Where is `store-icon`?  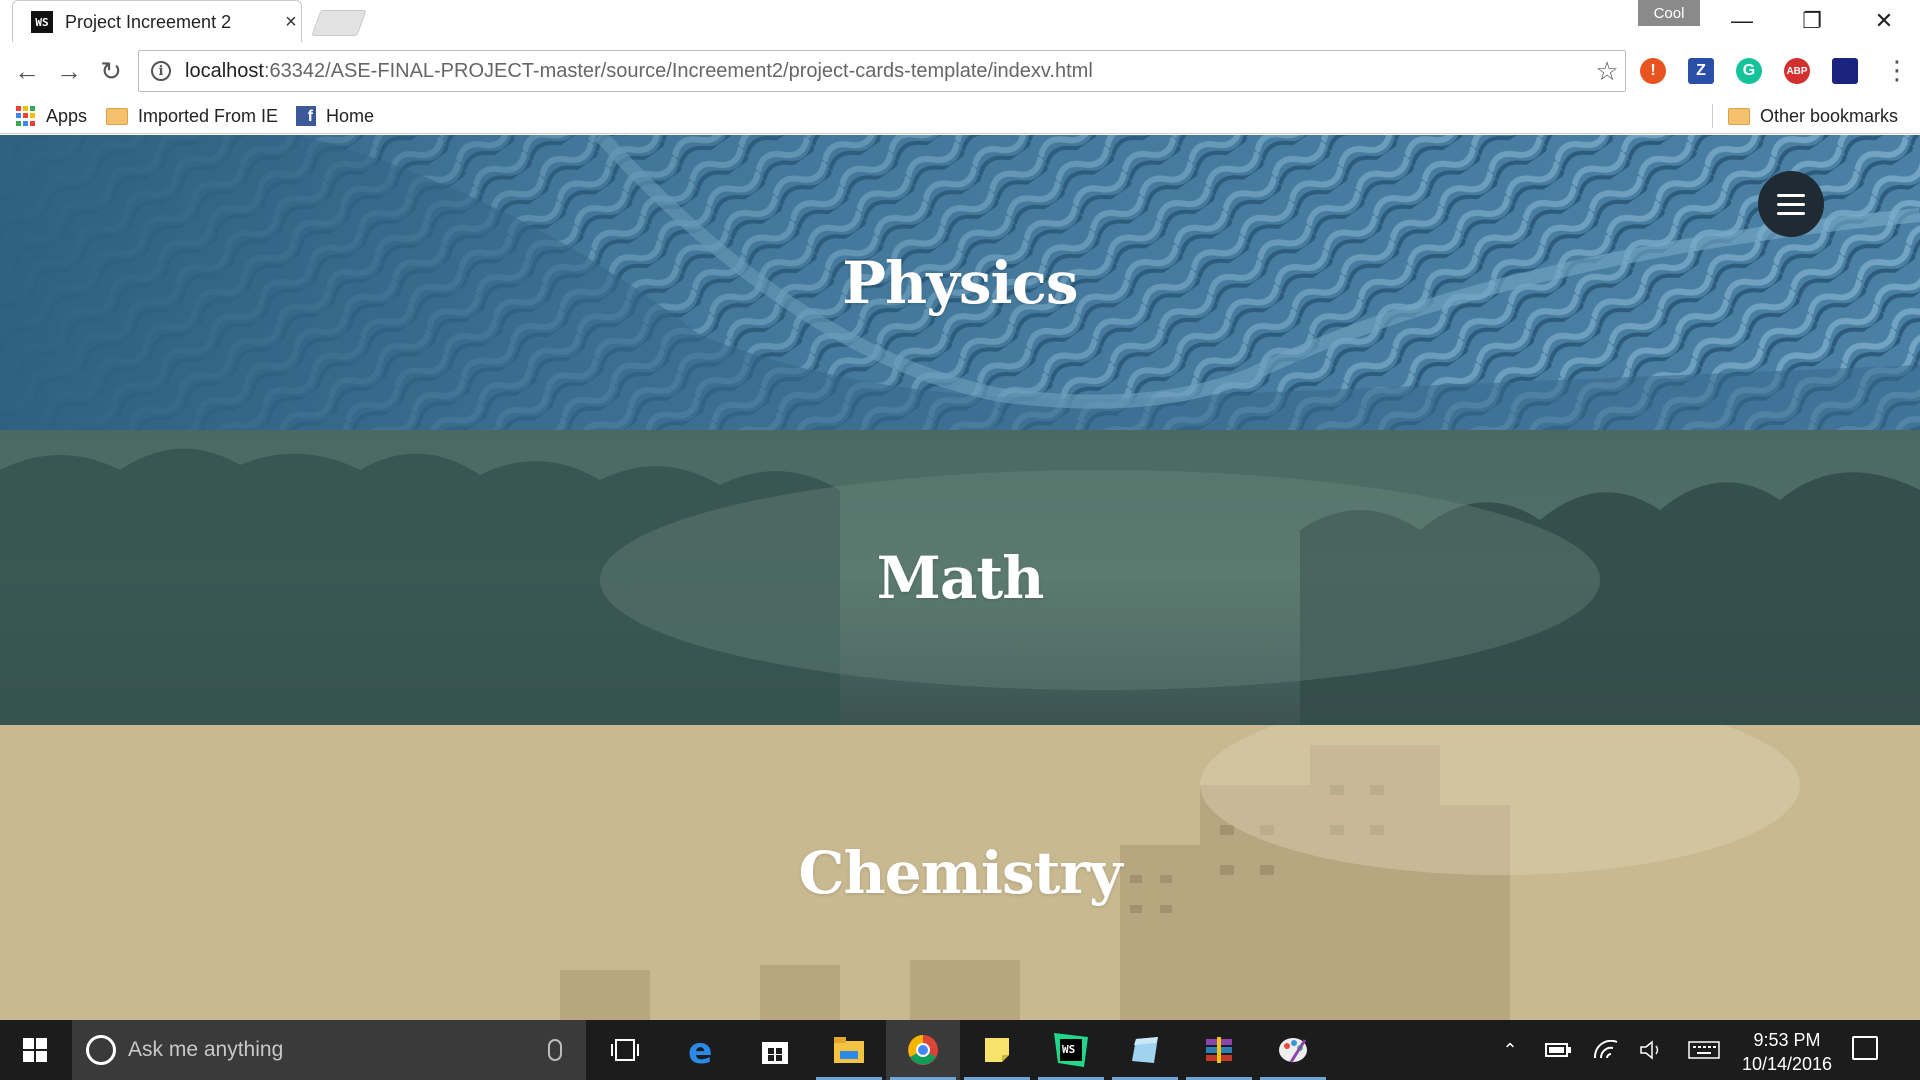 store-icon is located at coordinates (775, 1050).